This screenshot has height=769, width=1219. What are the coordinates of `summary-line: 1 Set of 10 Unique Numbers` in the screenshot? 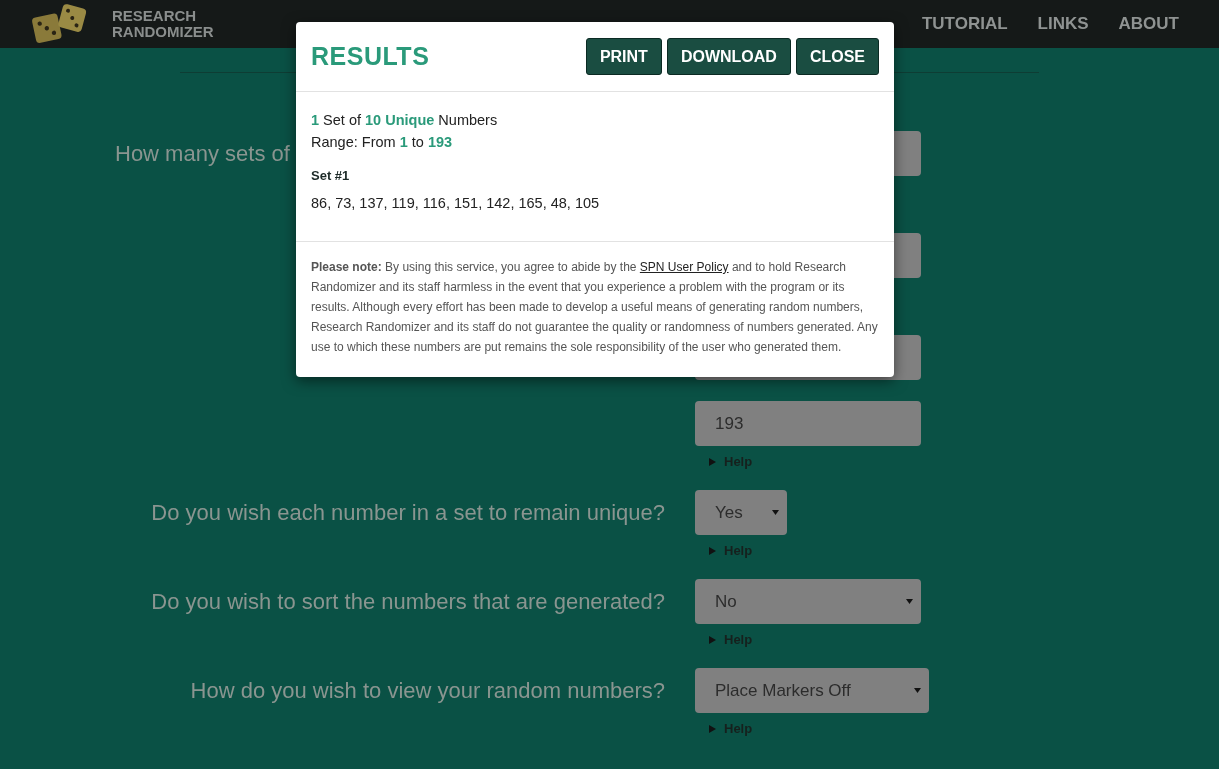 It's located at (405, 120).